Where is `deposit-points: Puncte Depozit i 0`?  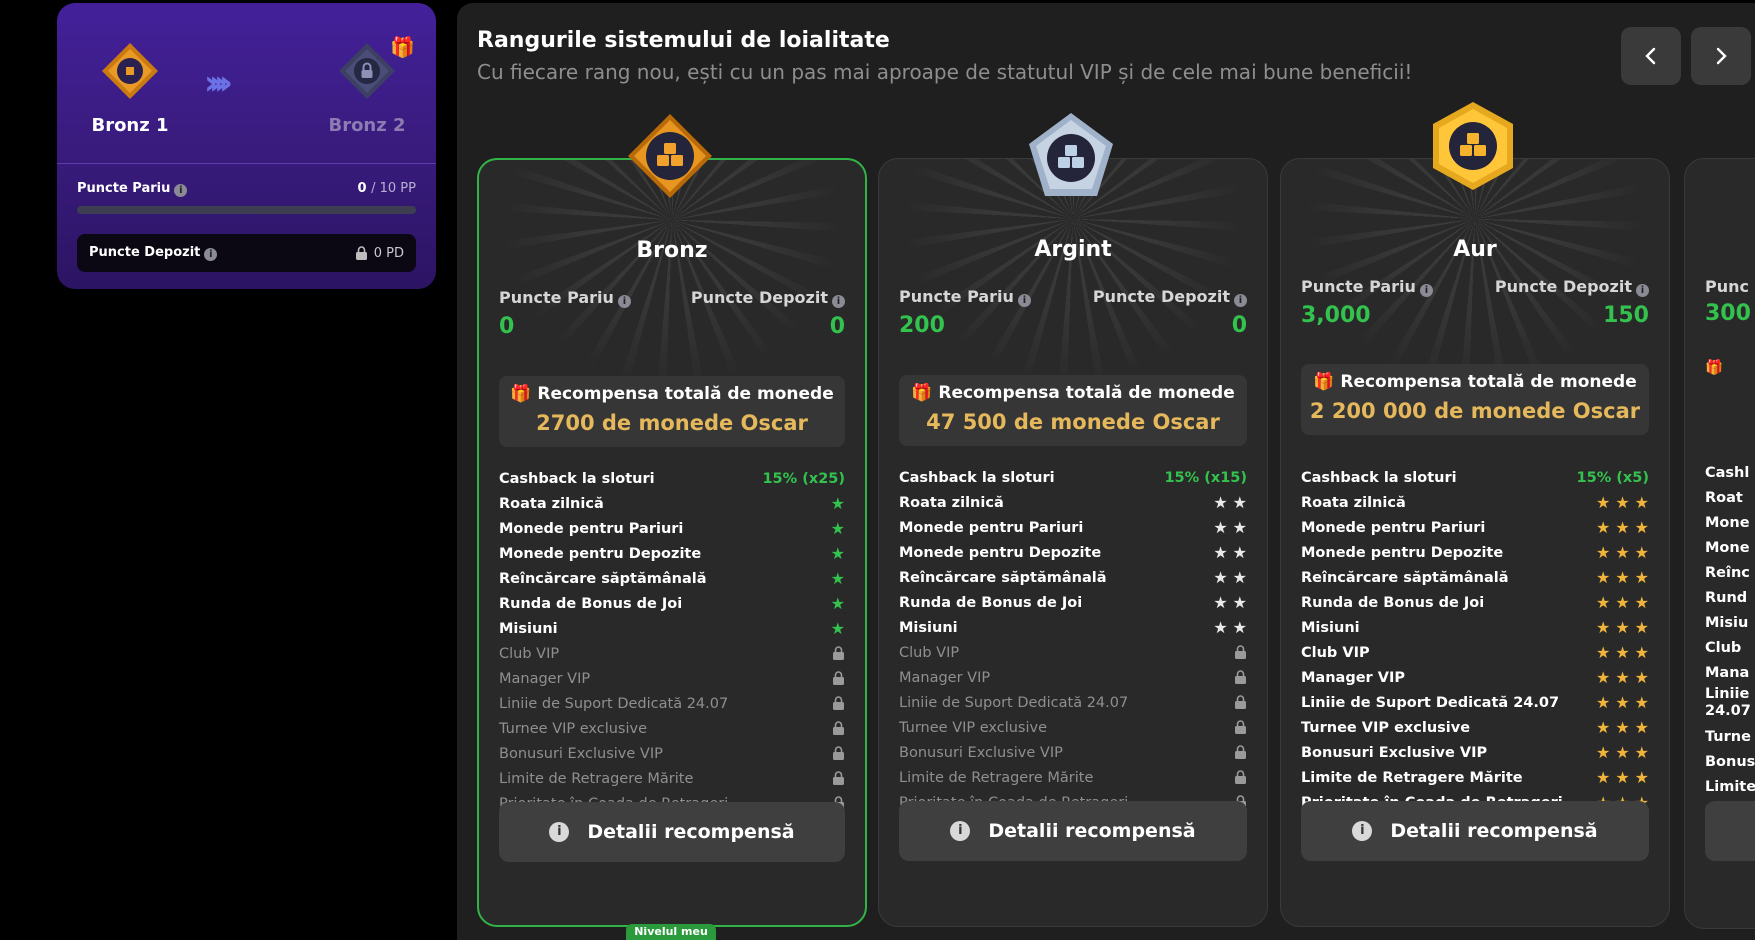 deposit-points: Puncte Depozit i 0 is located at coordinates (768, 313).